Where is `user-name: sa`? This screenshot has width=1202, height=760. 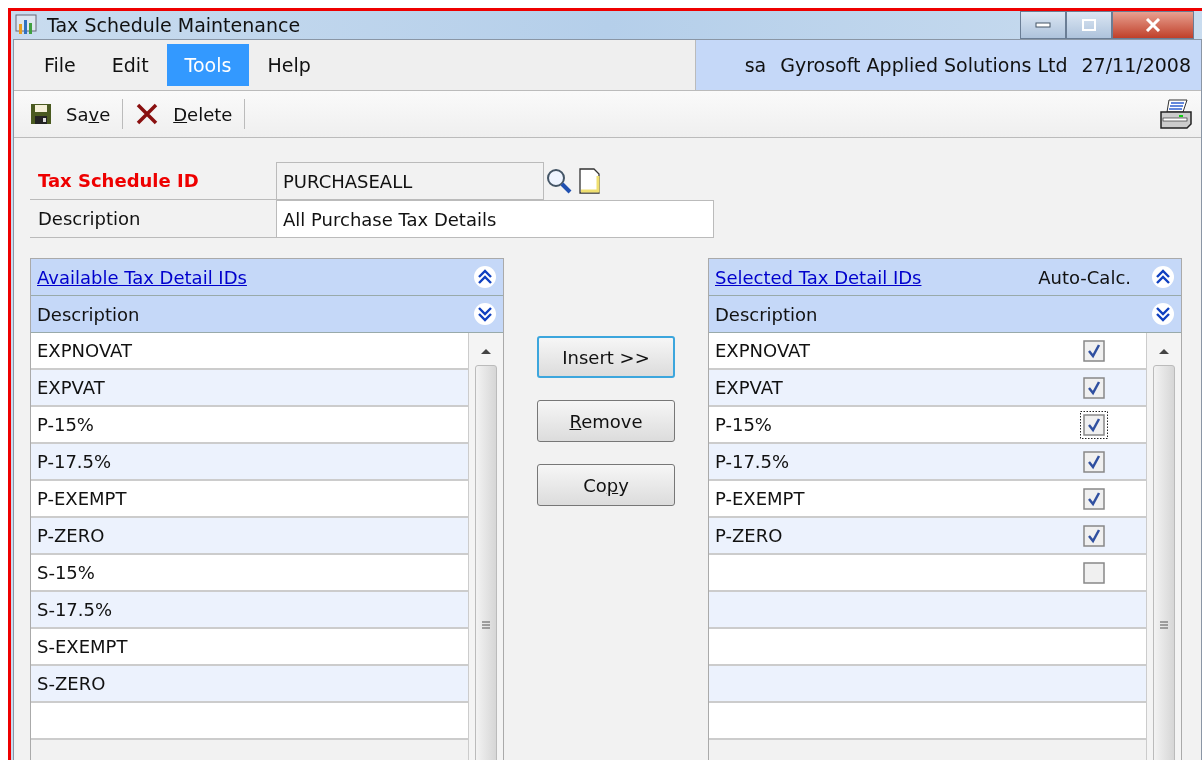 user-name: sa is located at coordinates (755, 65).